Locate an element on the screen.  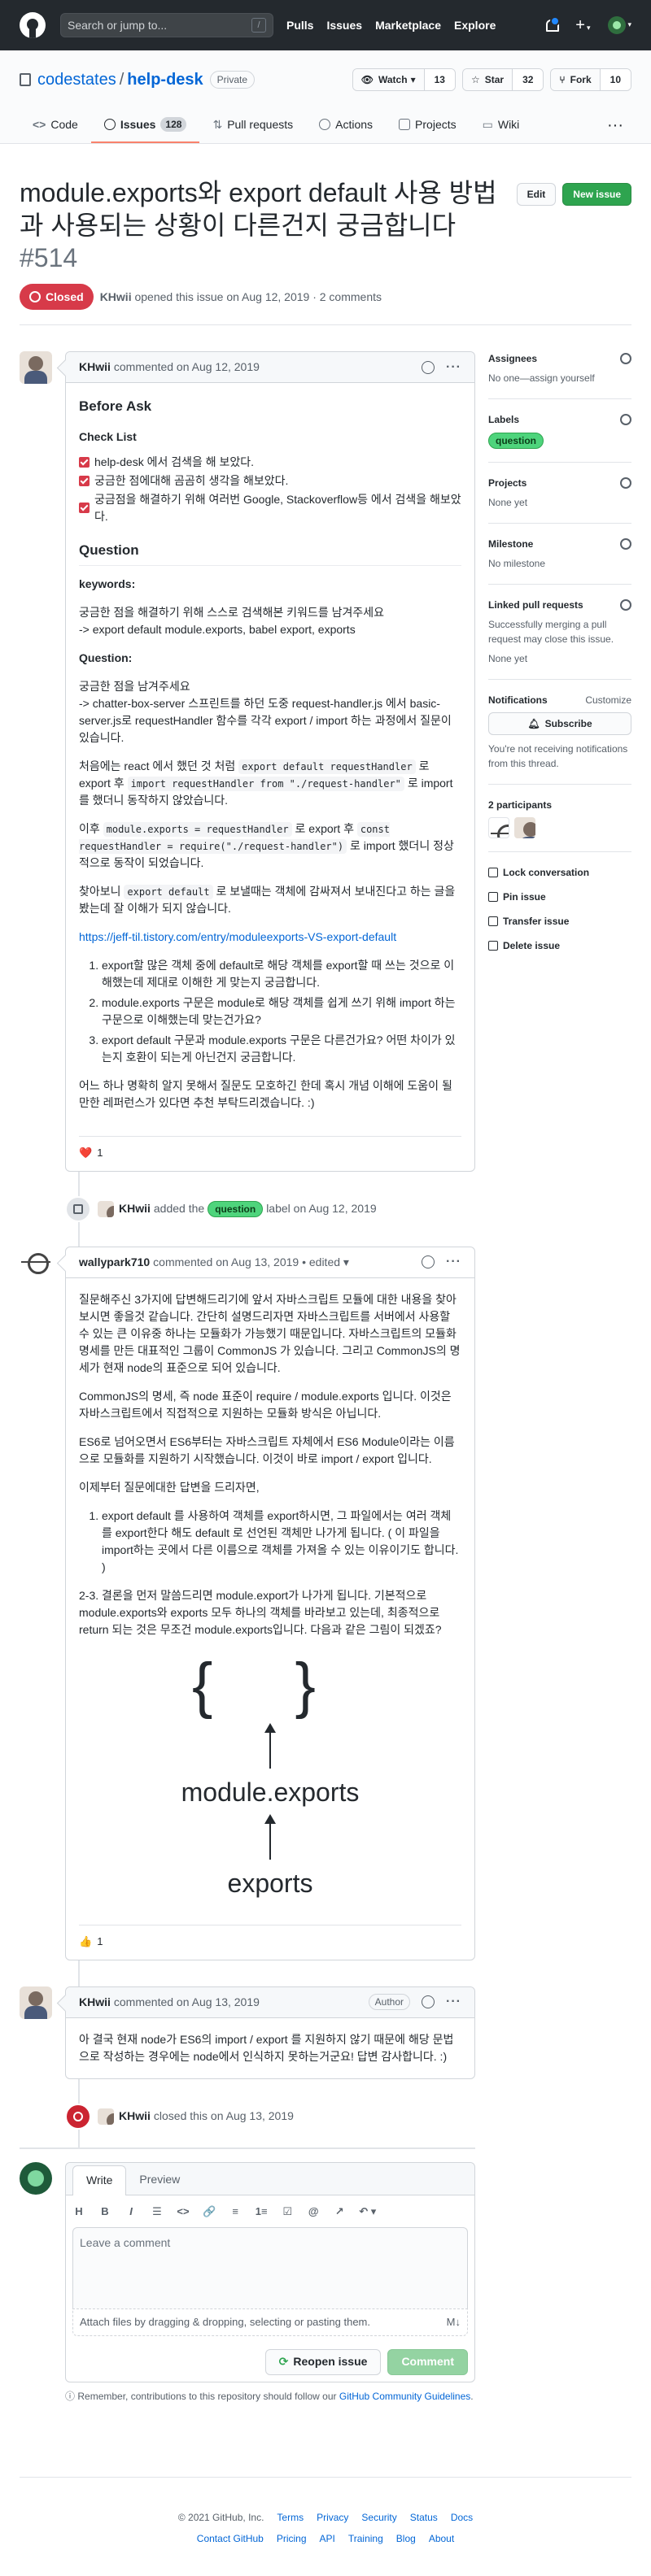
transfer-arrow-icon is located at coordinates (493, 921).